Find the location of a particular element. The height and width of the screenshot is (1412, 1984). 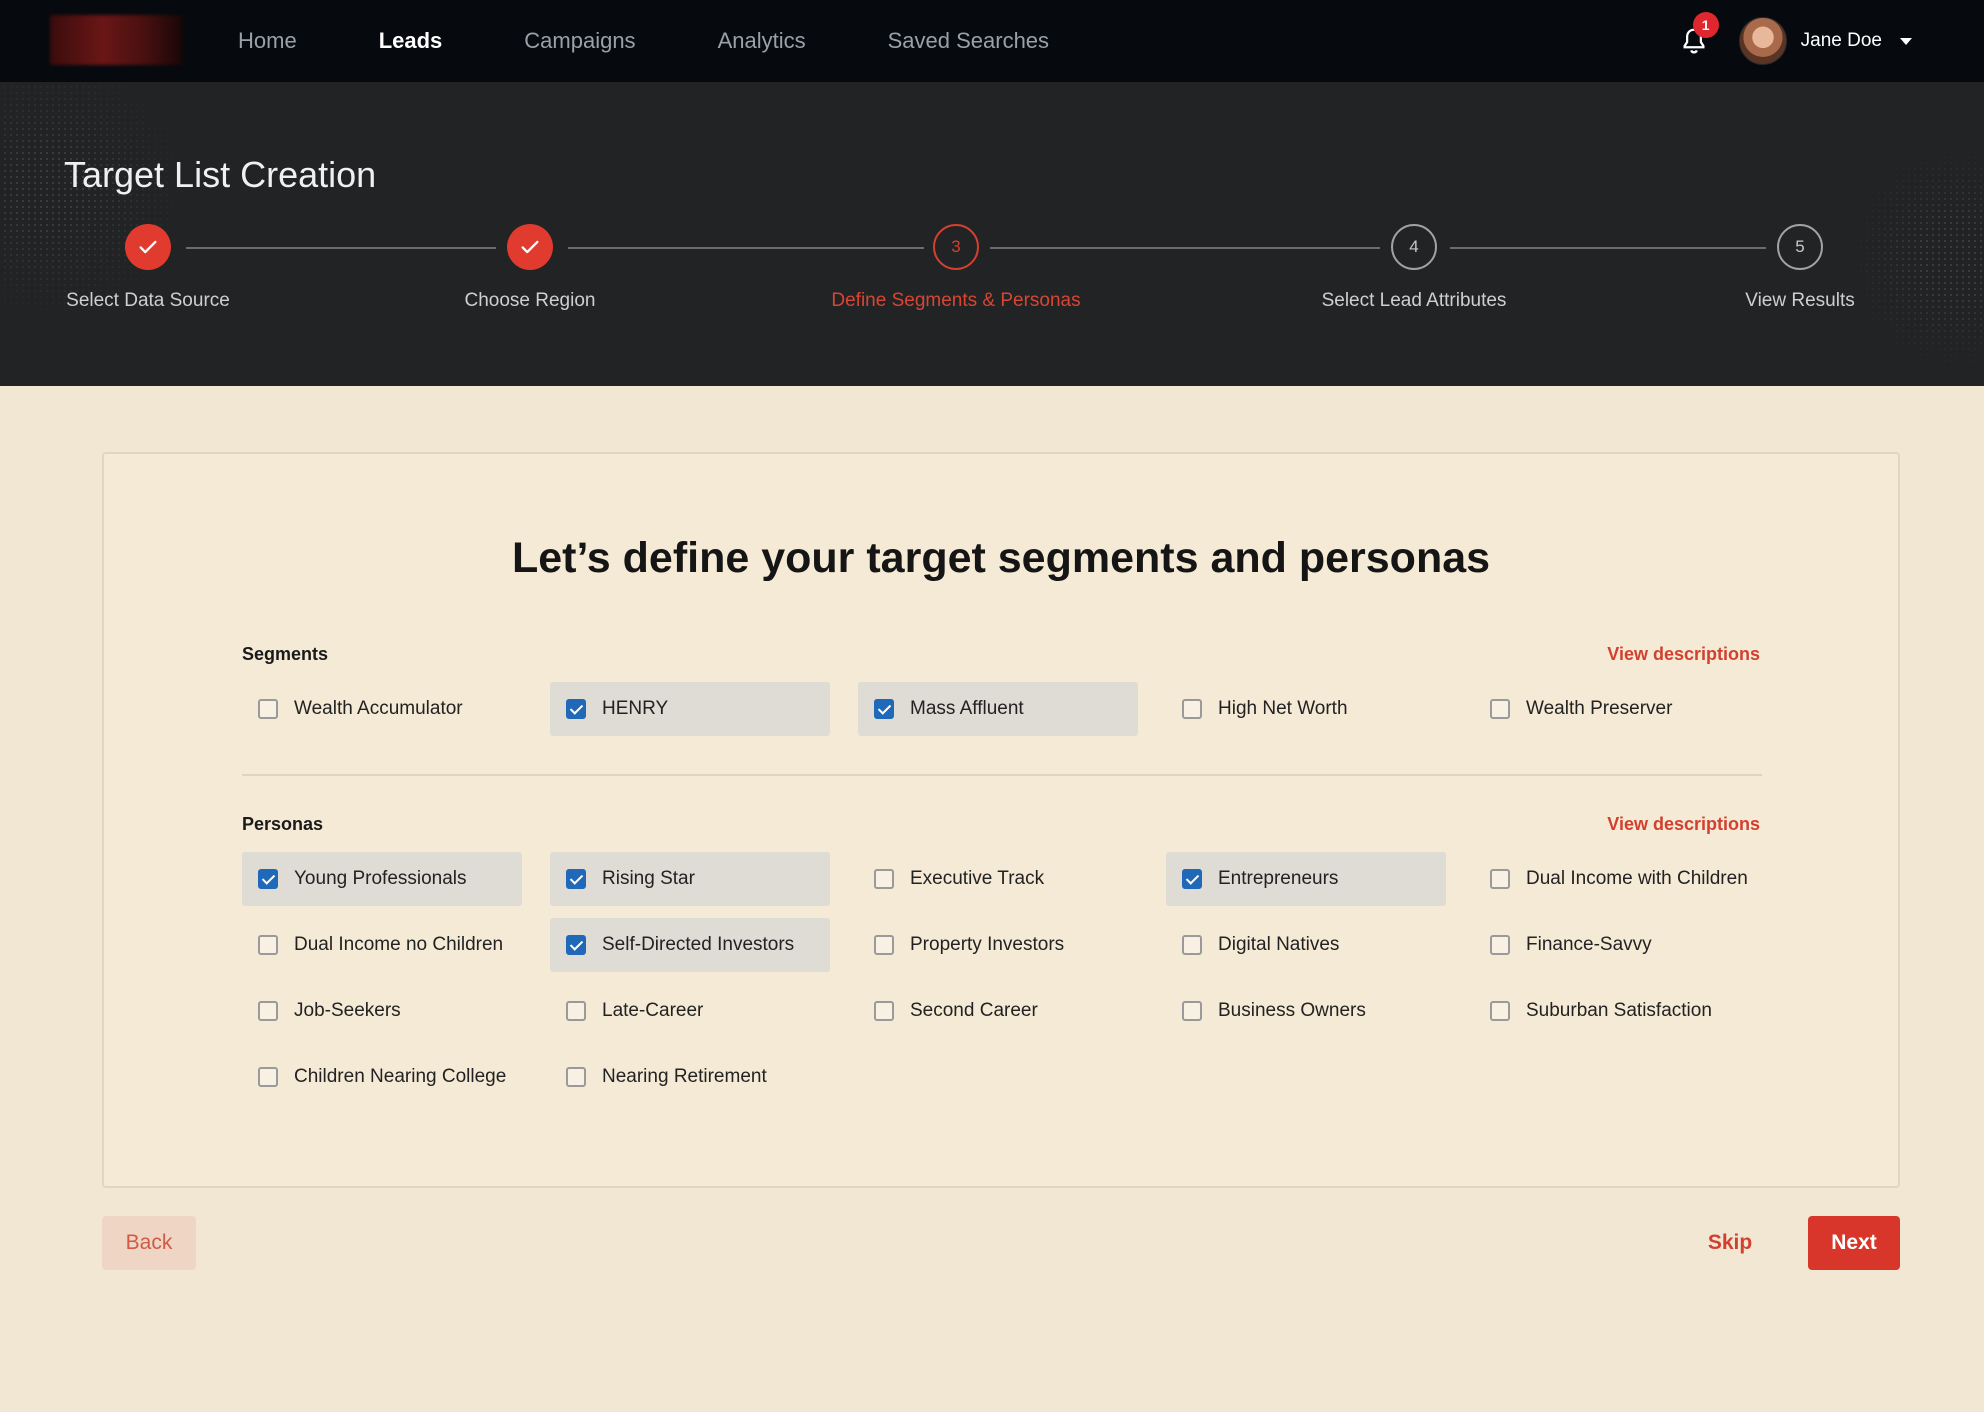

step-label: Define Segments & Personas is located at coordinates (956, 300).